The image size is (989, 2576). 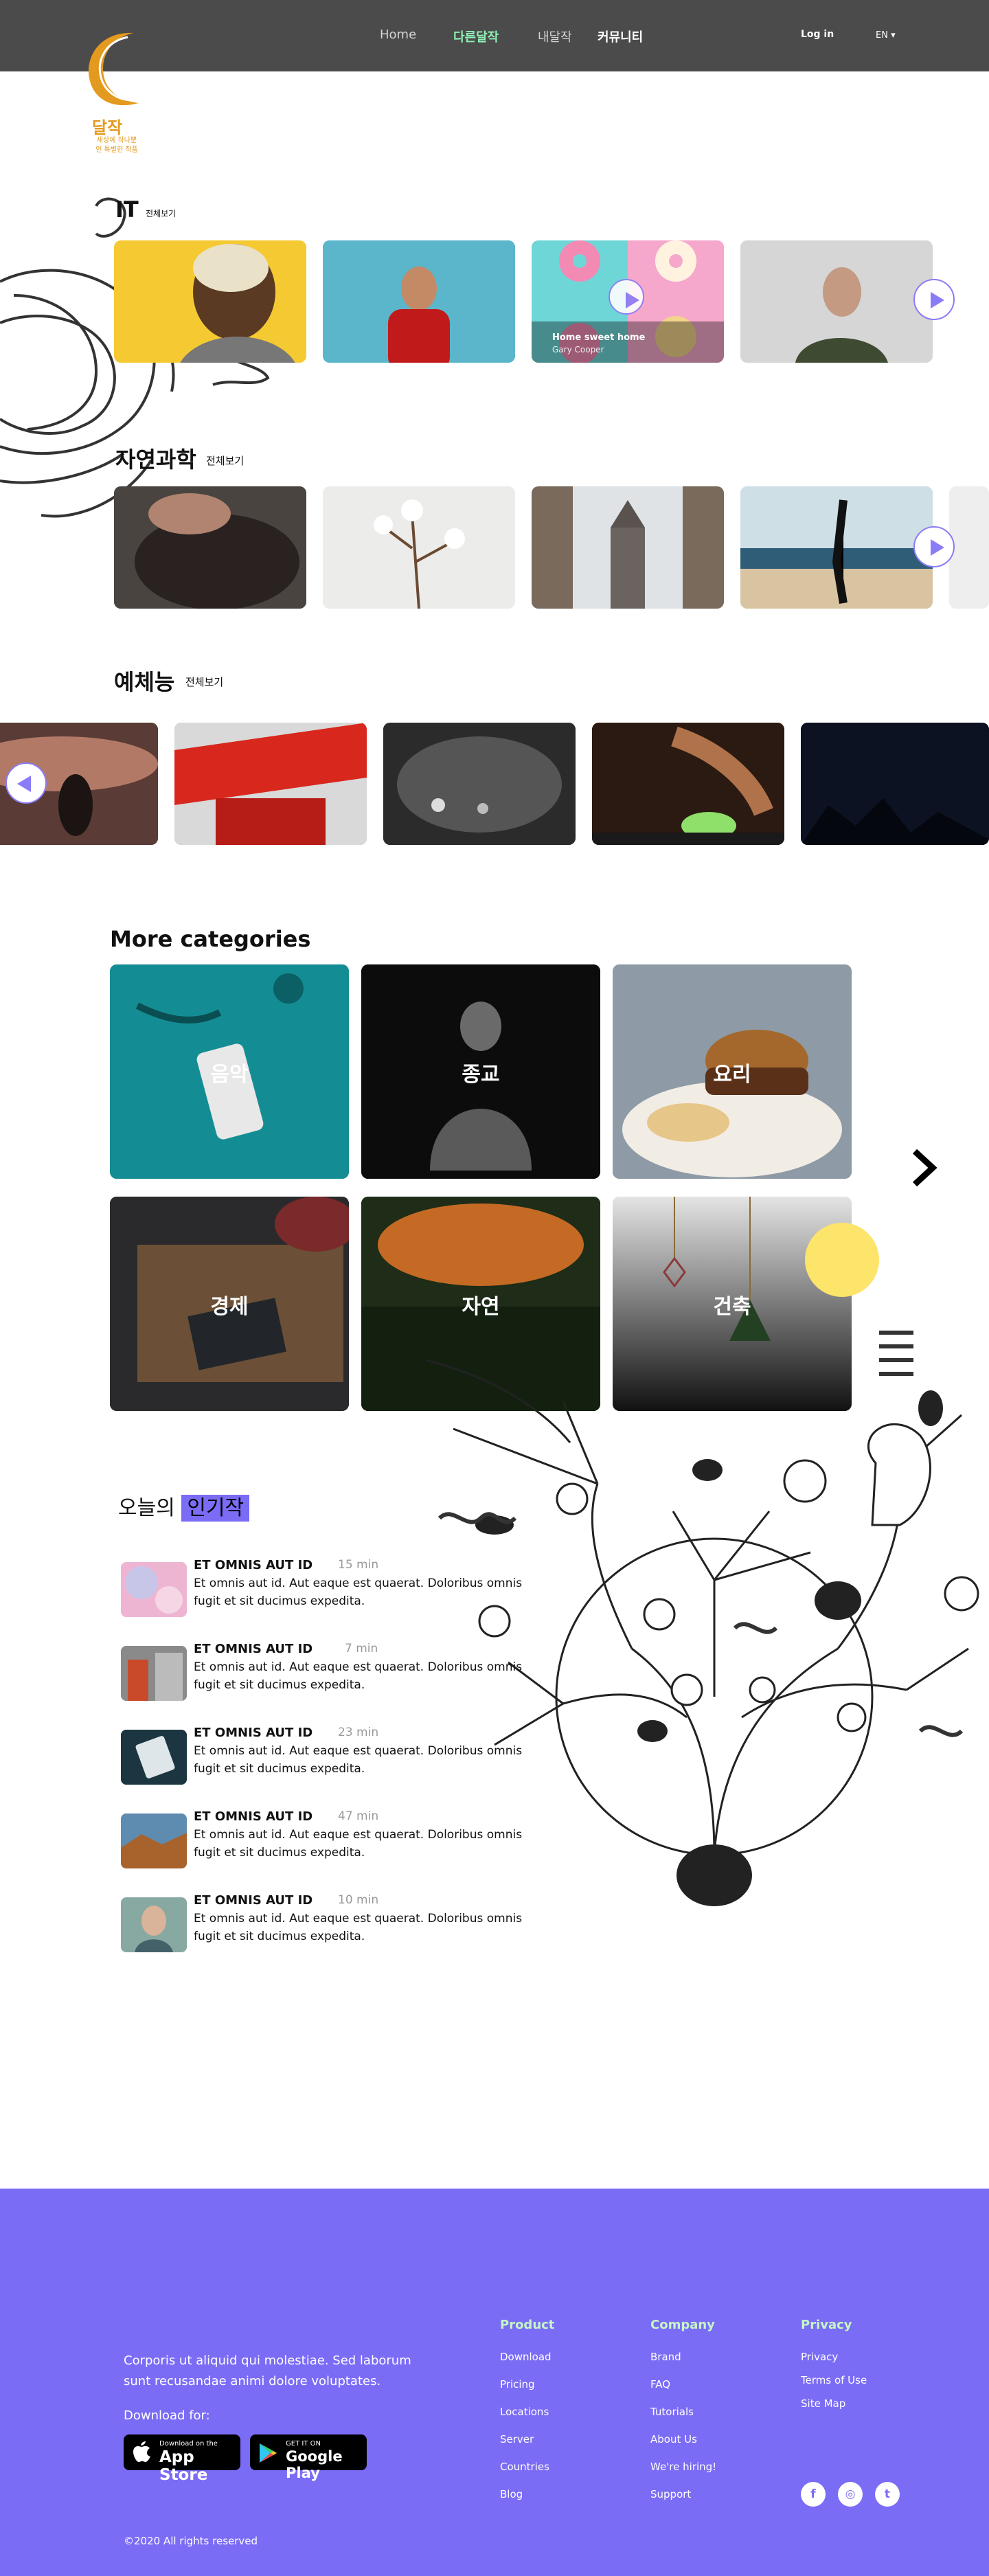 What do you see at coordinates (114, 69) in the screenshot?
I see `moon-logo-icon` at bounding box center [114, 69].